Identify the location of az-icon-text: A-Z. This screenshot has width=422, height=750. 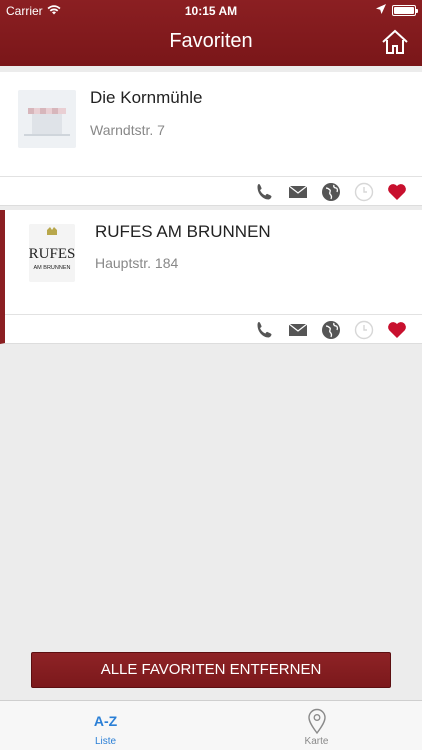
(105, 721).